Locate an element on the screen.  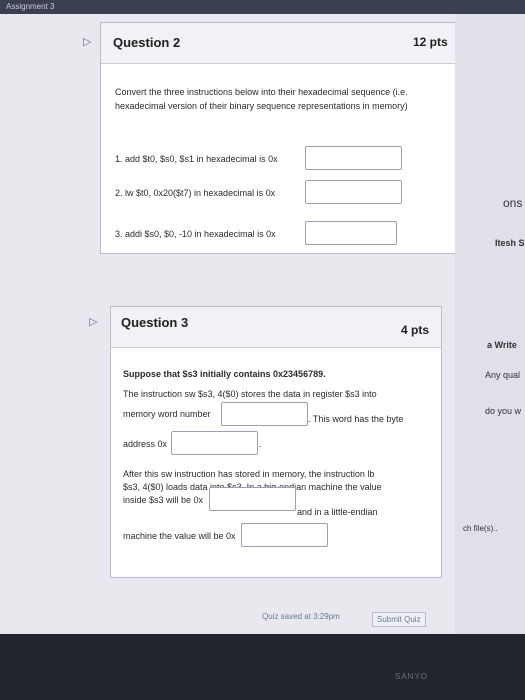
memory-word-number-input is located at coordinates (264, 414).